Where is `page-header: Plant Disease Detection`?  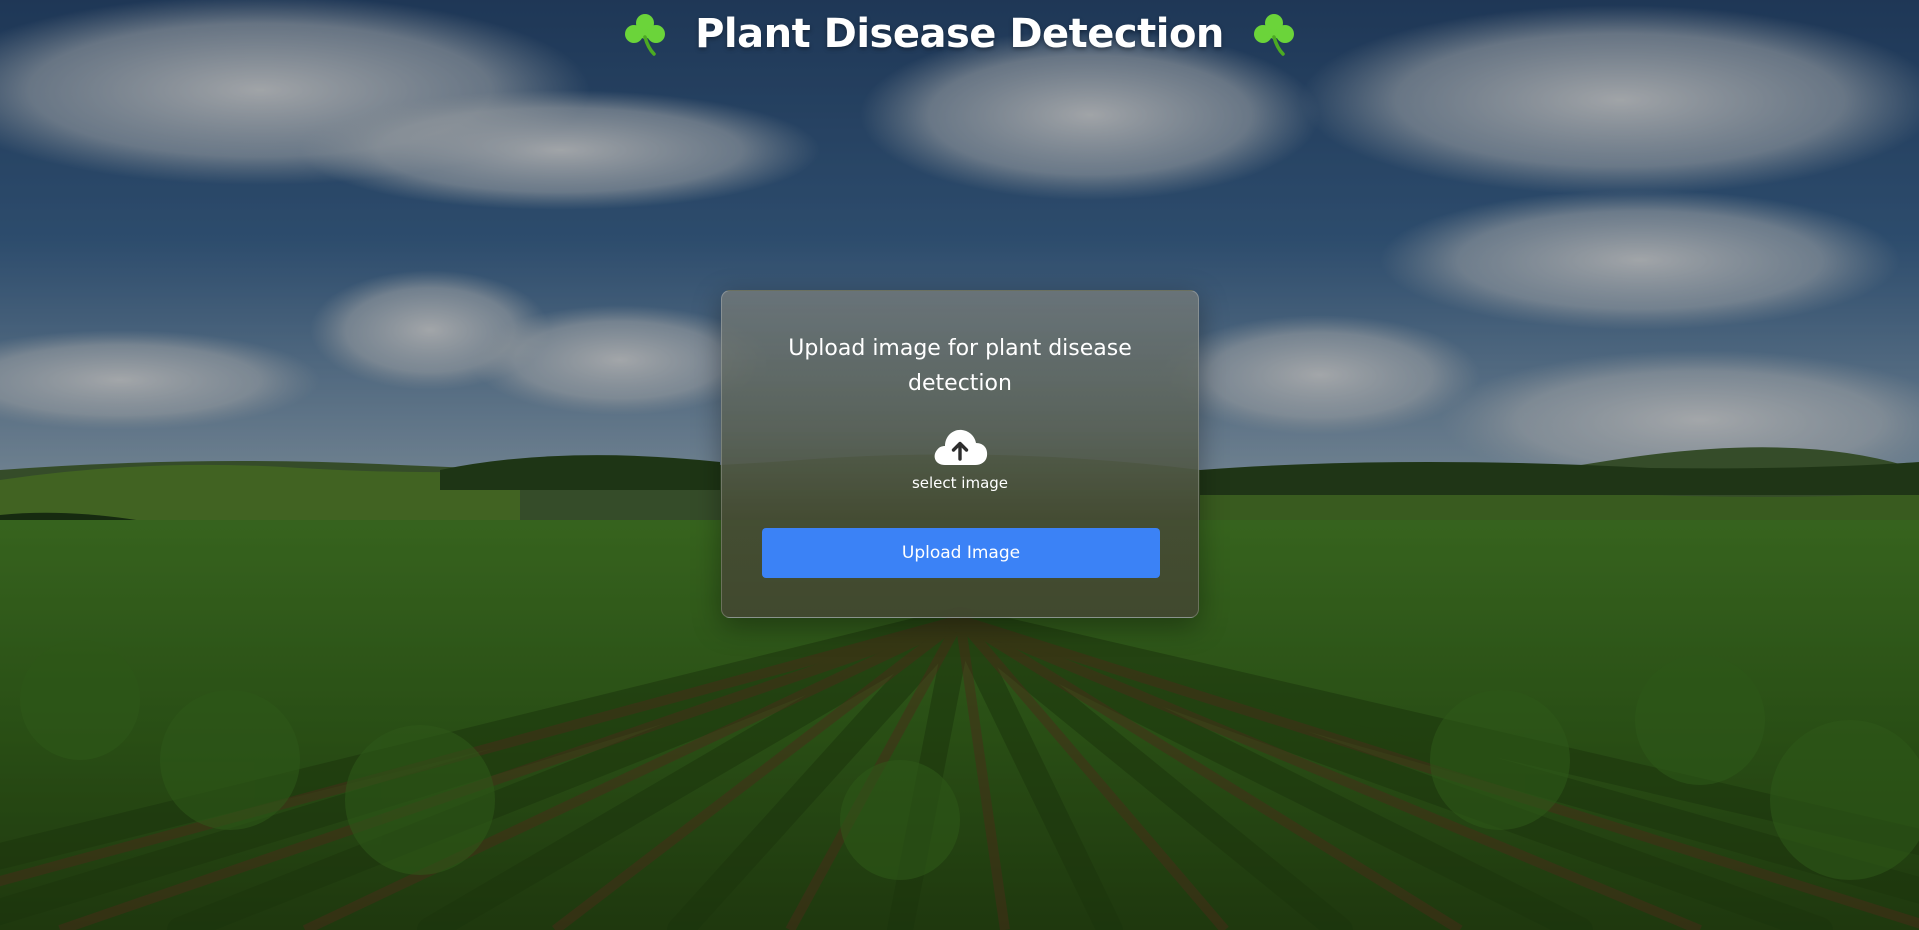
page-header: Plant Disease Detection is located at coordinates (959, 34).